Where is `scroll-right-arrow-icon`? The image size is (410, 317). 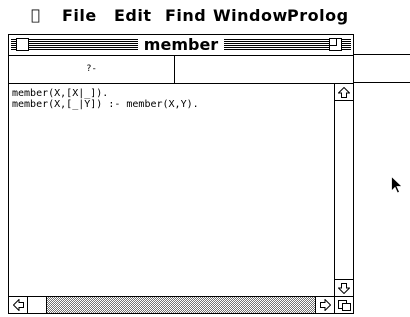 scroll-right-arrow-icon is located at coordinates (324, 305).